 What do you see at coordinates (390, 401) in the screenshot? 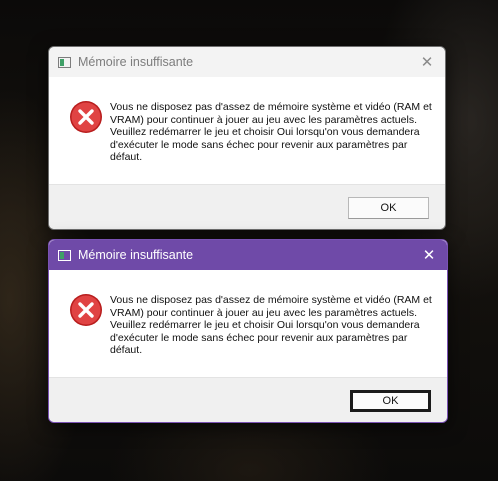
I see `ok-button-focused: OK` at bounding box center [390, 401].